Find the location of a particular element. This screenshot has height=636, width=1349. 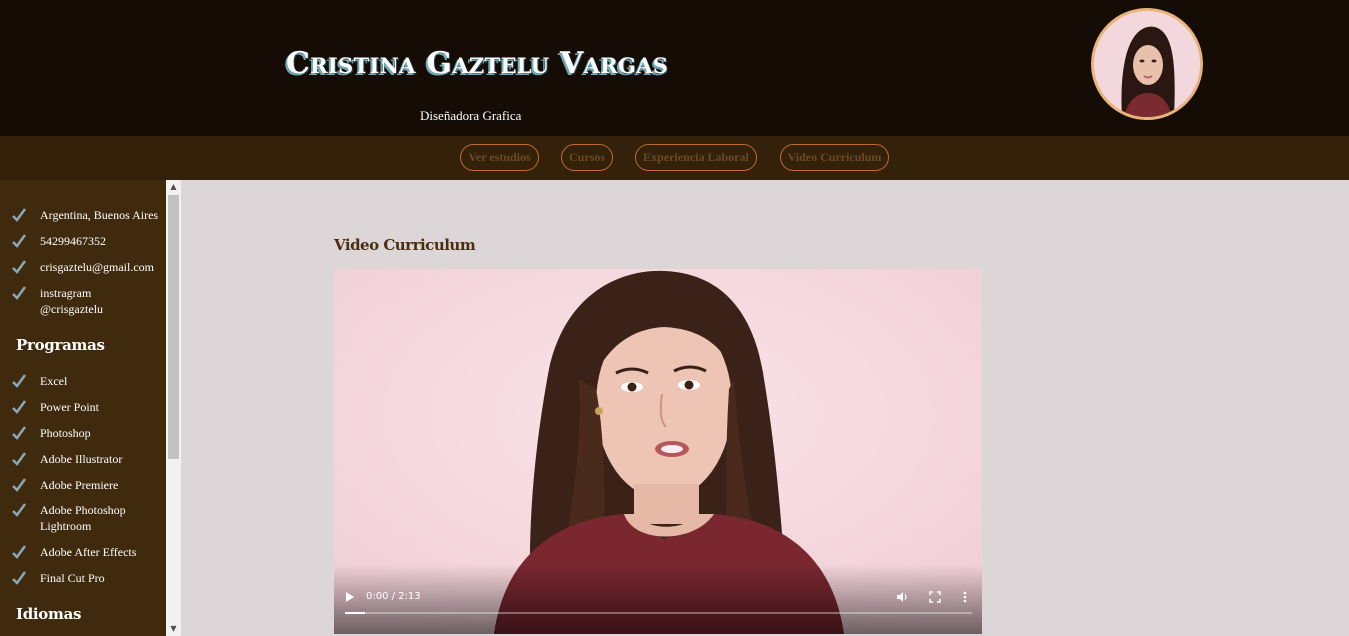

contact-text: 54299467352 is located at coordinates (73, 241).